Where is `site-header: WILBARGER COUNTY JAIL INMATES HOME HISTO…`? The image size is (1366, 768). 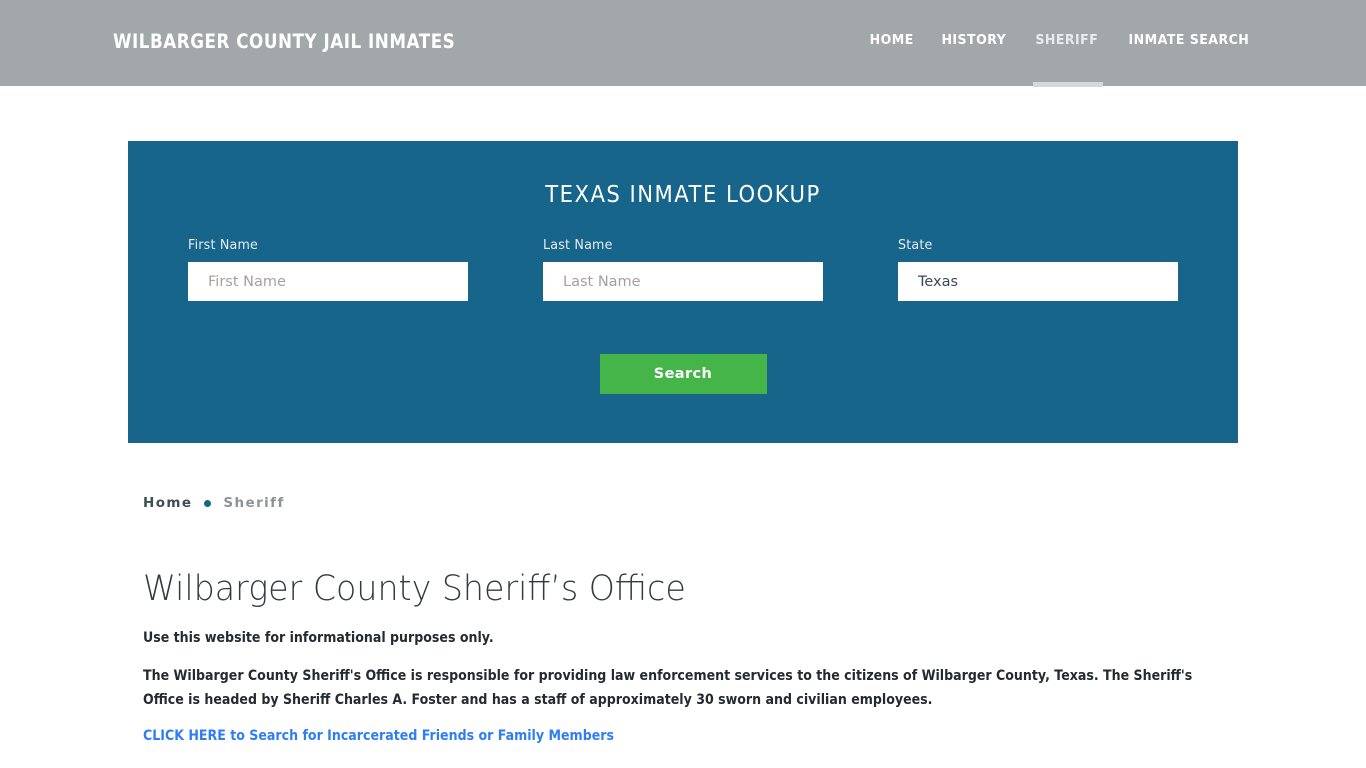 site-header: WILBARGER COUNTY JAIL INMATES HOME HISTO… is located at coordinates (683, 43).